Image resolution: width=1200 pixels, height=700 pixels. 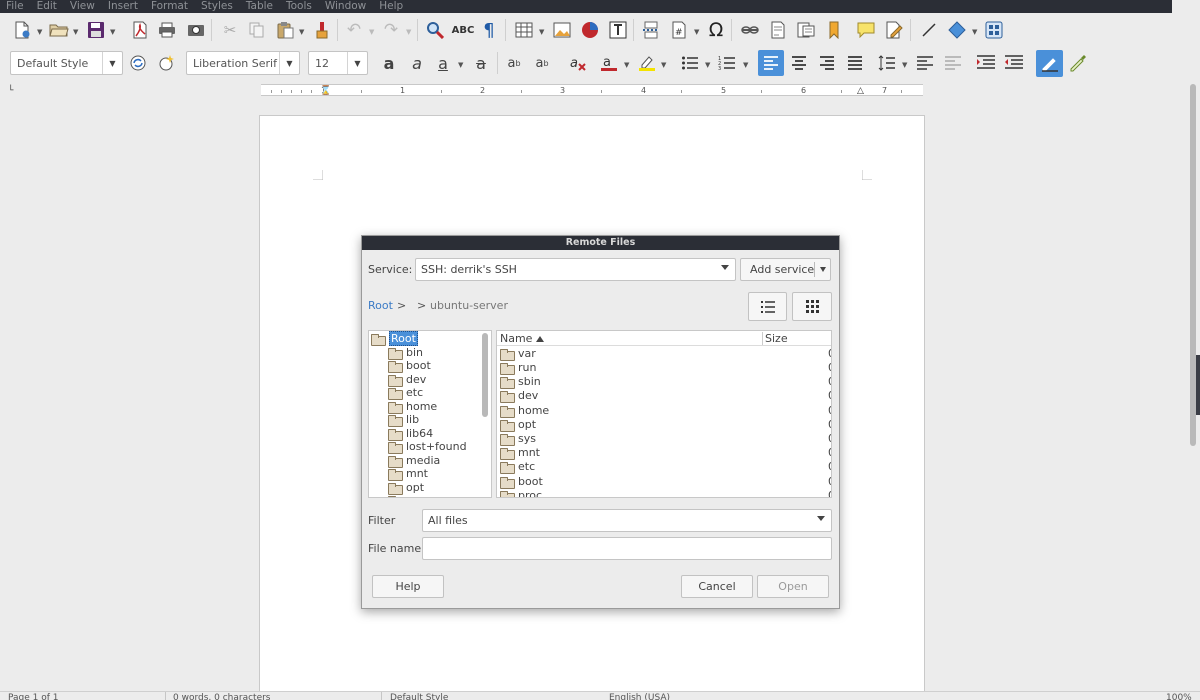 What do you see at coordinates (1014, 63) in the screenshot?
I see `decrease-indent-icon` at bounding box center [1014, 63].